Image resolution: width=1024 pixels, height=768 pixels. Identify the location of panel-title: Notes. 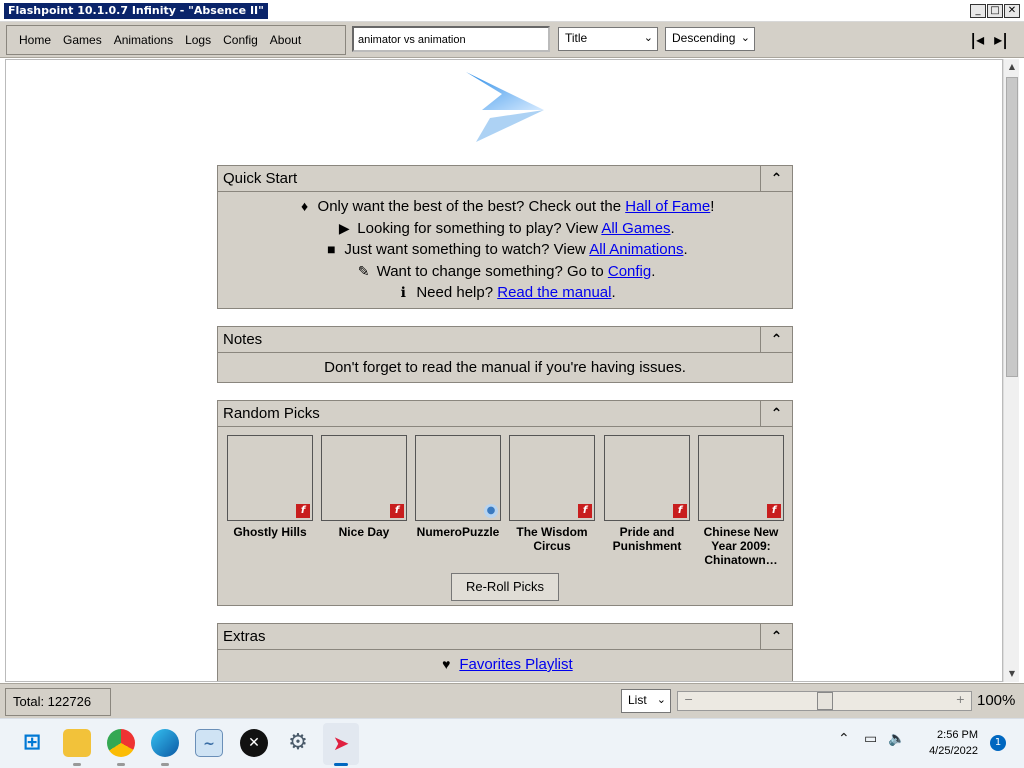
(243, 339).